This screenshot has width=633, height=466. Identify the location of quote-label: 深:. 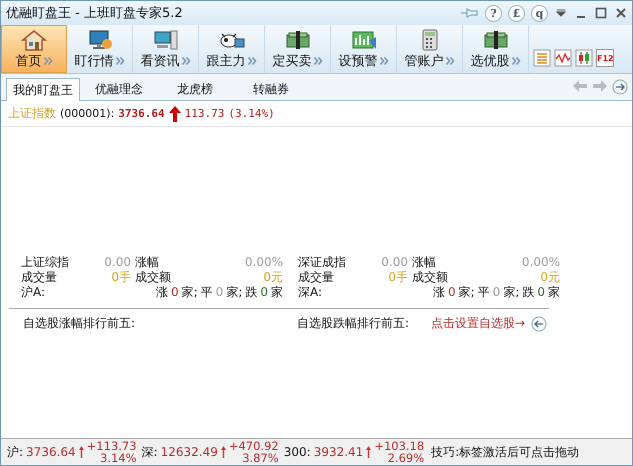
(150, 452).